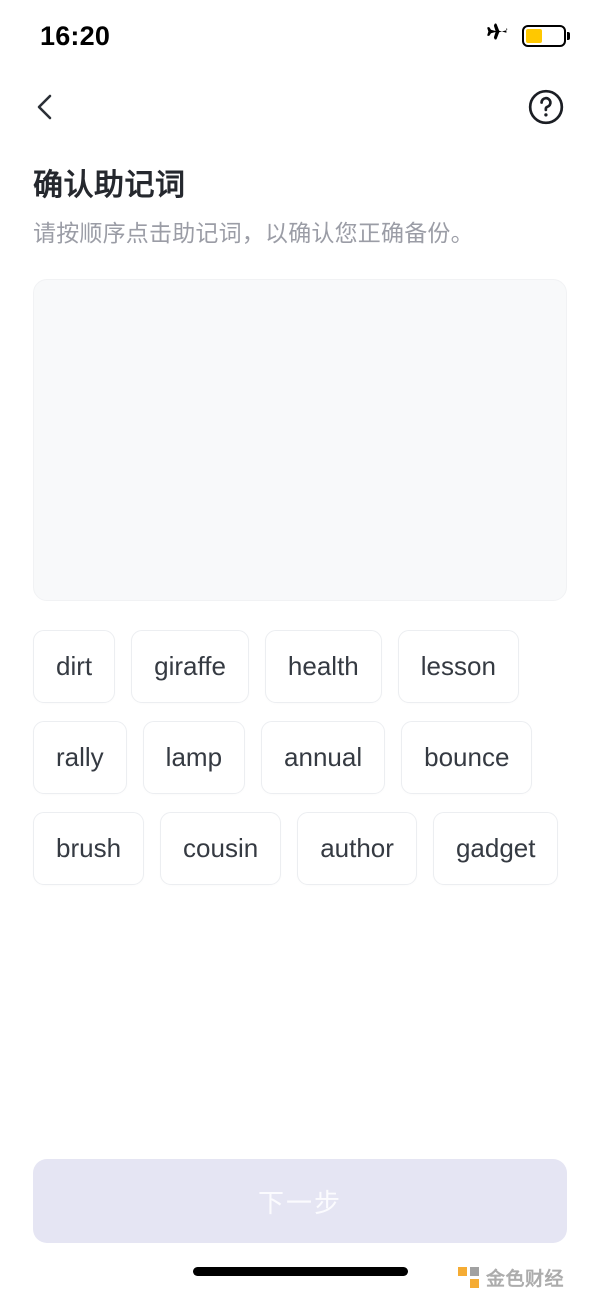 The width and height of the screenshot is (600, 1299). What do you see at coordinates (496, 36) in the screenshot?
I see `airplane-icon` at bounding box center [496, 36].